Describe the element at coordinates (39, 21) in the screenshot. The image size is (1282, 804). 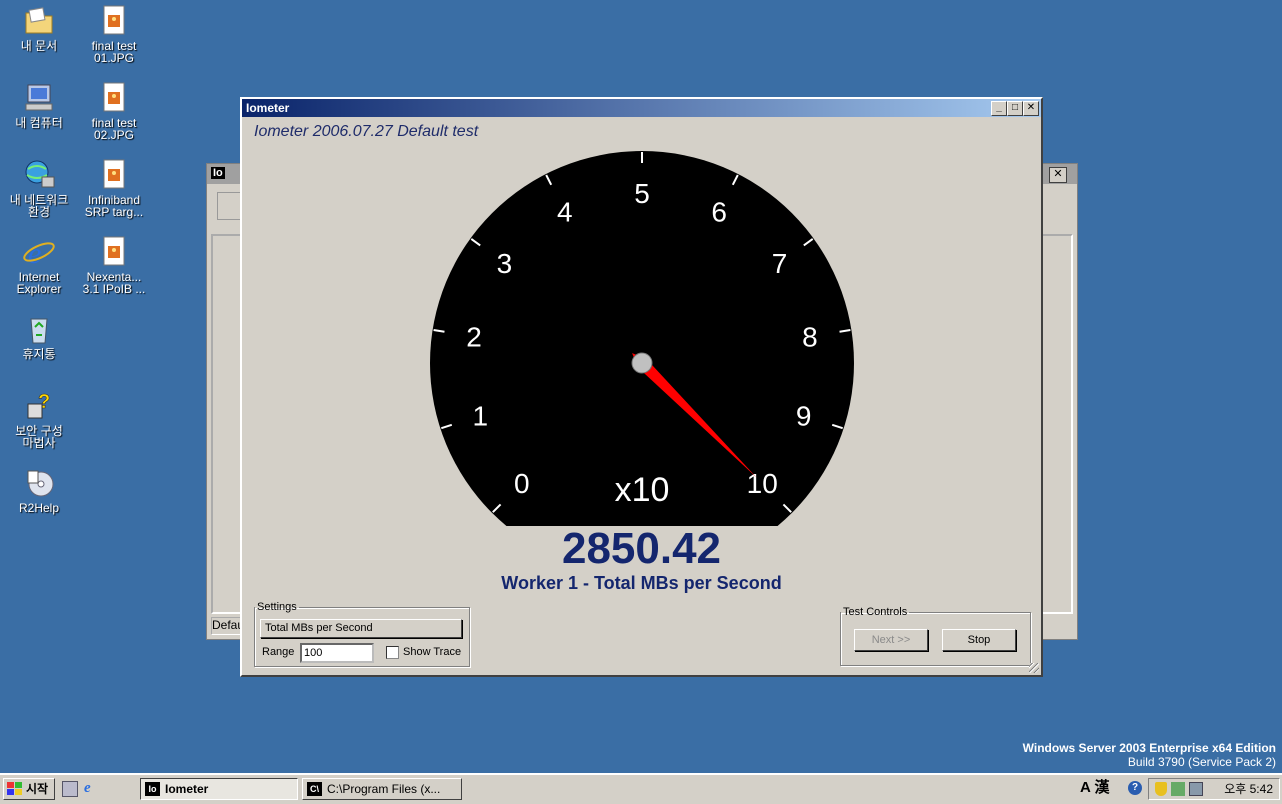
I see `folder-icon` at that location.